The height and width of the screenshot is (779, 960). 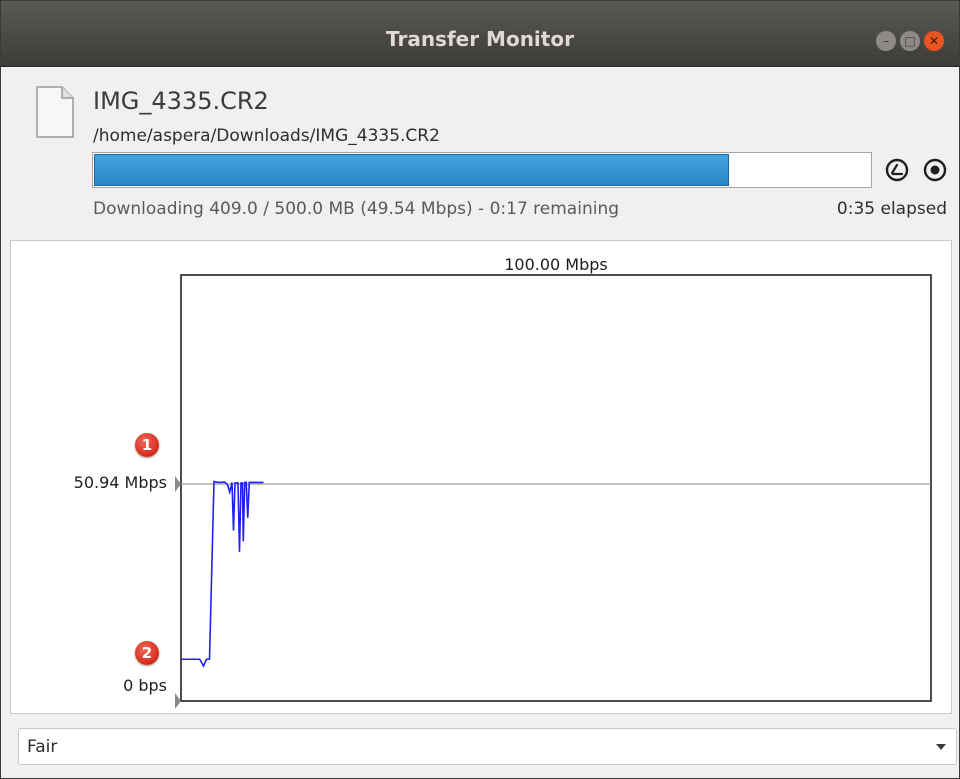 What do you see at coordinates (941, 747) in the screenshot?
I see `dropdown-arrow-icon` at bounding box center [941, 747].